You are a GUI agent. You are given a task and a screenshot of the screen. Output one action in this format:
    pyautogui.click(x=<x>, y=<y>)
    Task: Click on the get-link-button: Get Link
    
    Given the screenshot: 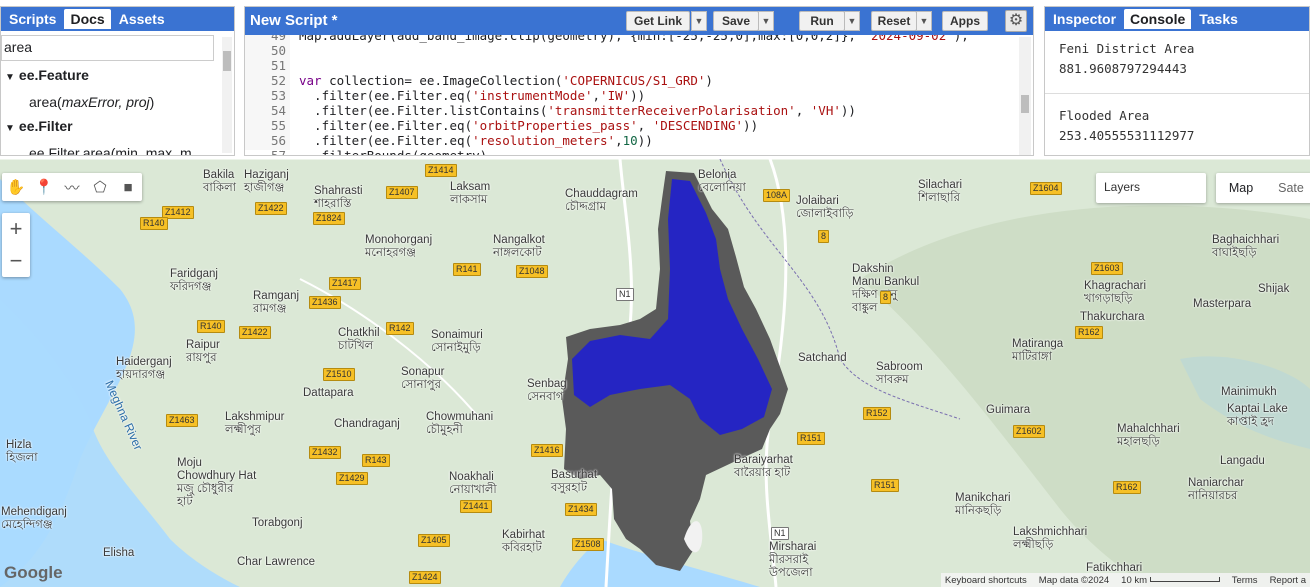 What is the action you would take?
    pyautogui.click(x=658, y=21)
    